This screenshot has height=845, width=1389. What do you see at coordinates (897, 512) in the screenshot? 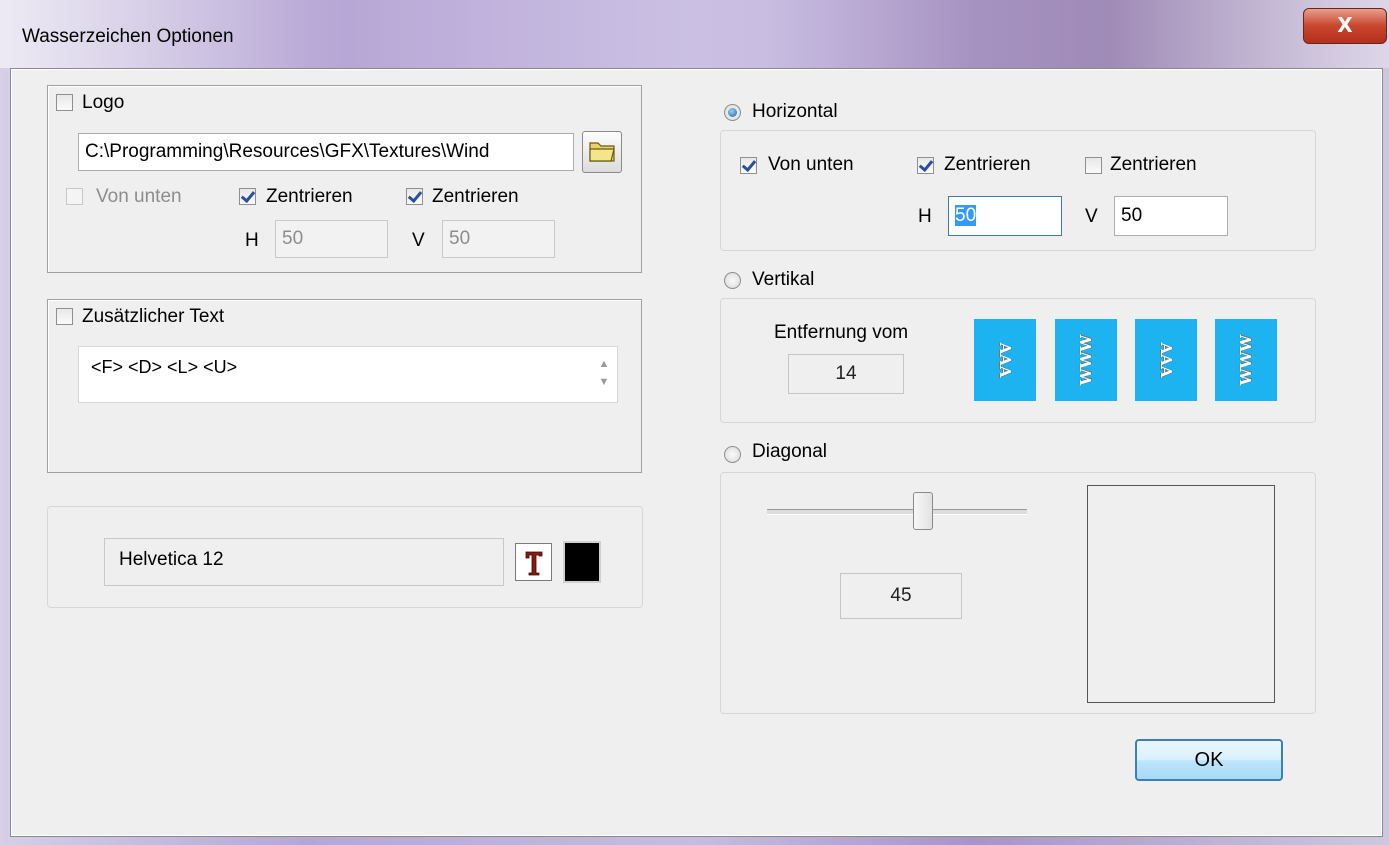
I see `diagonal-angle-slider-track` at bounding box center [897, 512].